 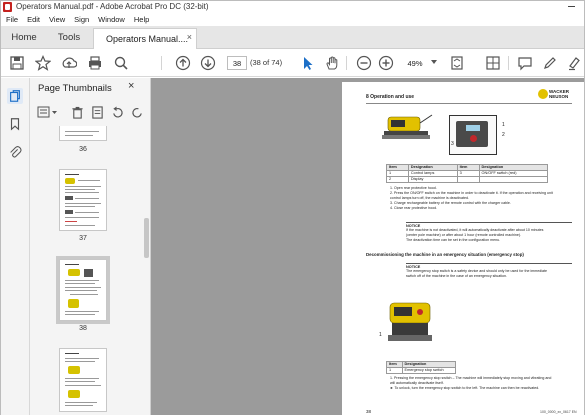 What do you see at coordinates (473, 138) in the screenshot?
I see `on-off-switch-icon` at bounding box center [473, 138].